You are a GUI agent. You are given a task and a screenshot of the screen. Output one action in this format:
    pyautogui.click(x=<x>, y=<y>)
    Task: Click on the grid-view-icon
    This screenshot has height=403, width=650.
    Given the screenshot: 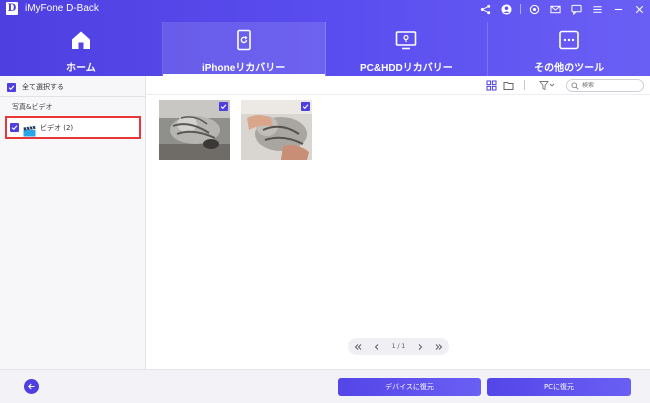 What is the action you would take?
    pyautogui.click(x=491, y=85)
    